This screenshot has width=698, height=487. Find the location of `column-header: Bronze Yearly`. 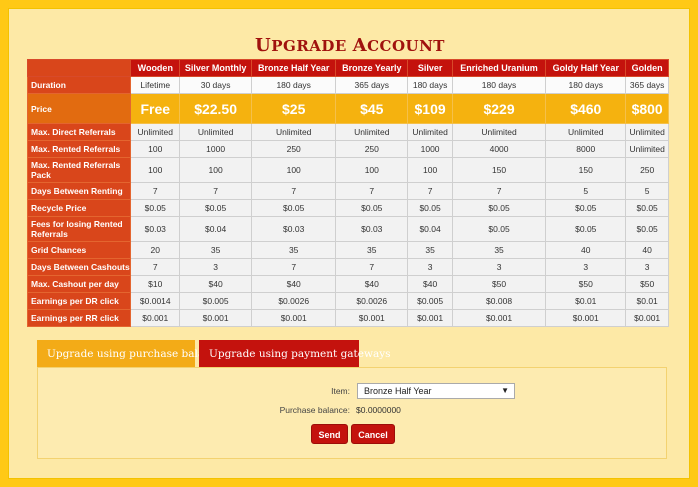

column-header: Bronze Yearly is located at coordinates (372, 68).